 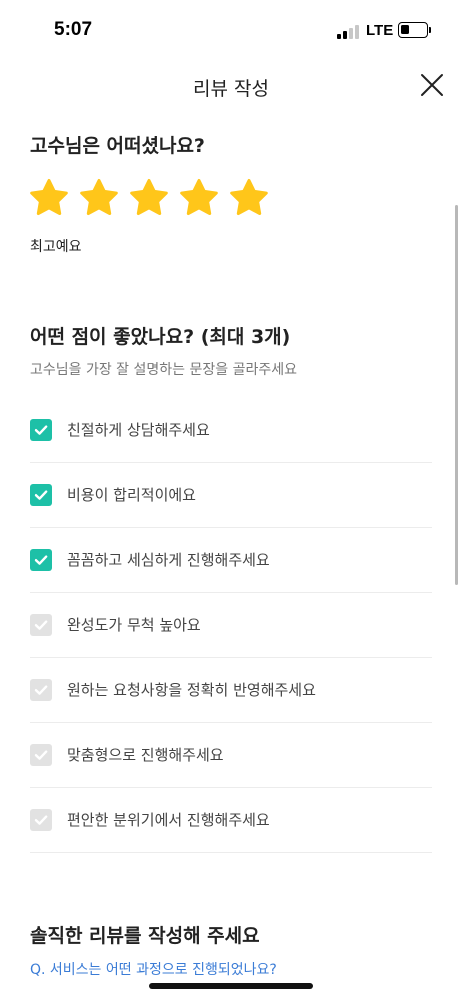 I want to click on option-item: 비용이 합리적이에요, so click(x=231, y=495).